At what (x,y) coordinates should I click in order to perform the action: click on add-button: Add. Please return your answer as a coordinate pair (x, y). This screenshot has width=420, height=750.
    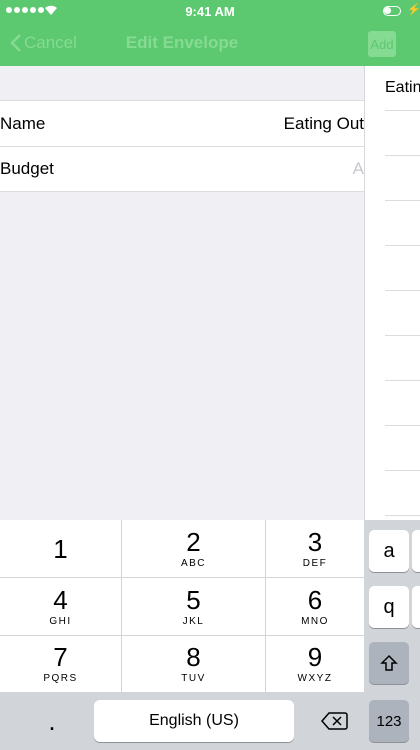
    Looking at the image, I should click on (382, 44).